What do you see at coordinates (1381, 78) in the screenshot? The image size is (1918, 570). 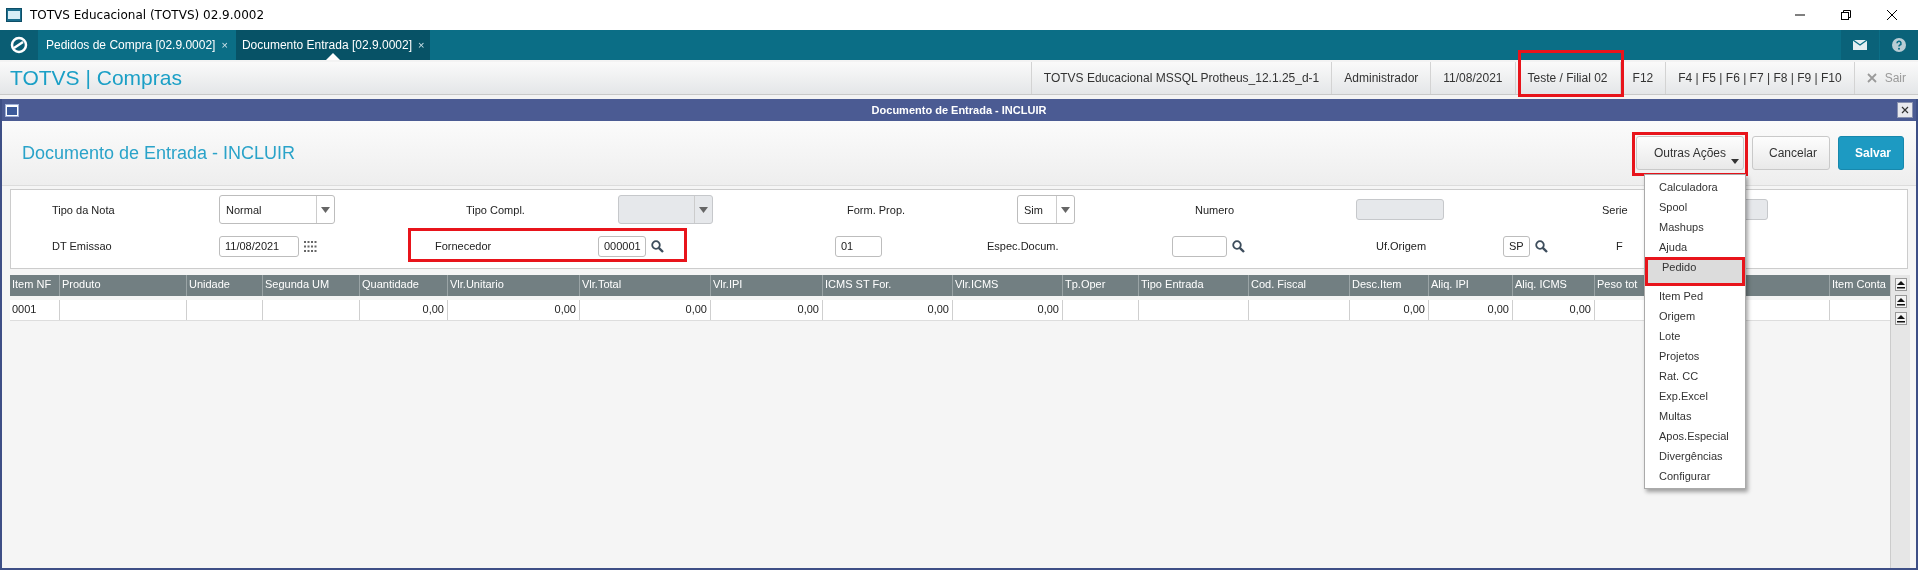 I see `status-item: Administrador` at bounding box center [1381, 78].